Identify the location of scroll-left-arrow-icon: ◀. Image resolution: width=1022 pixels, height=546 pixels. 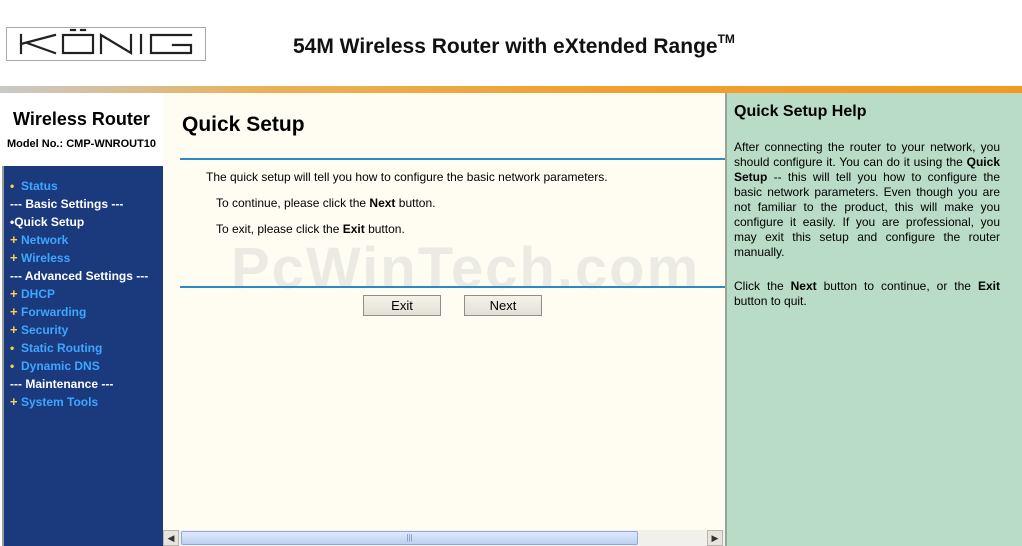
(171, 538).